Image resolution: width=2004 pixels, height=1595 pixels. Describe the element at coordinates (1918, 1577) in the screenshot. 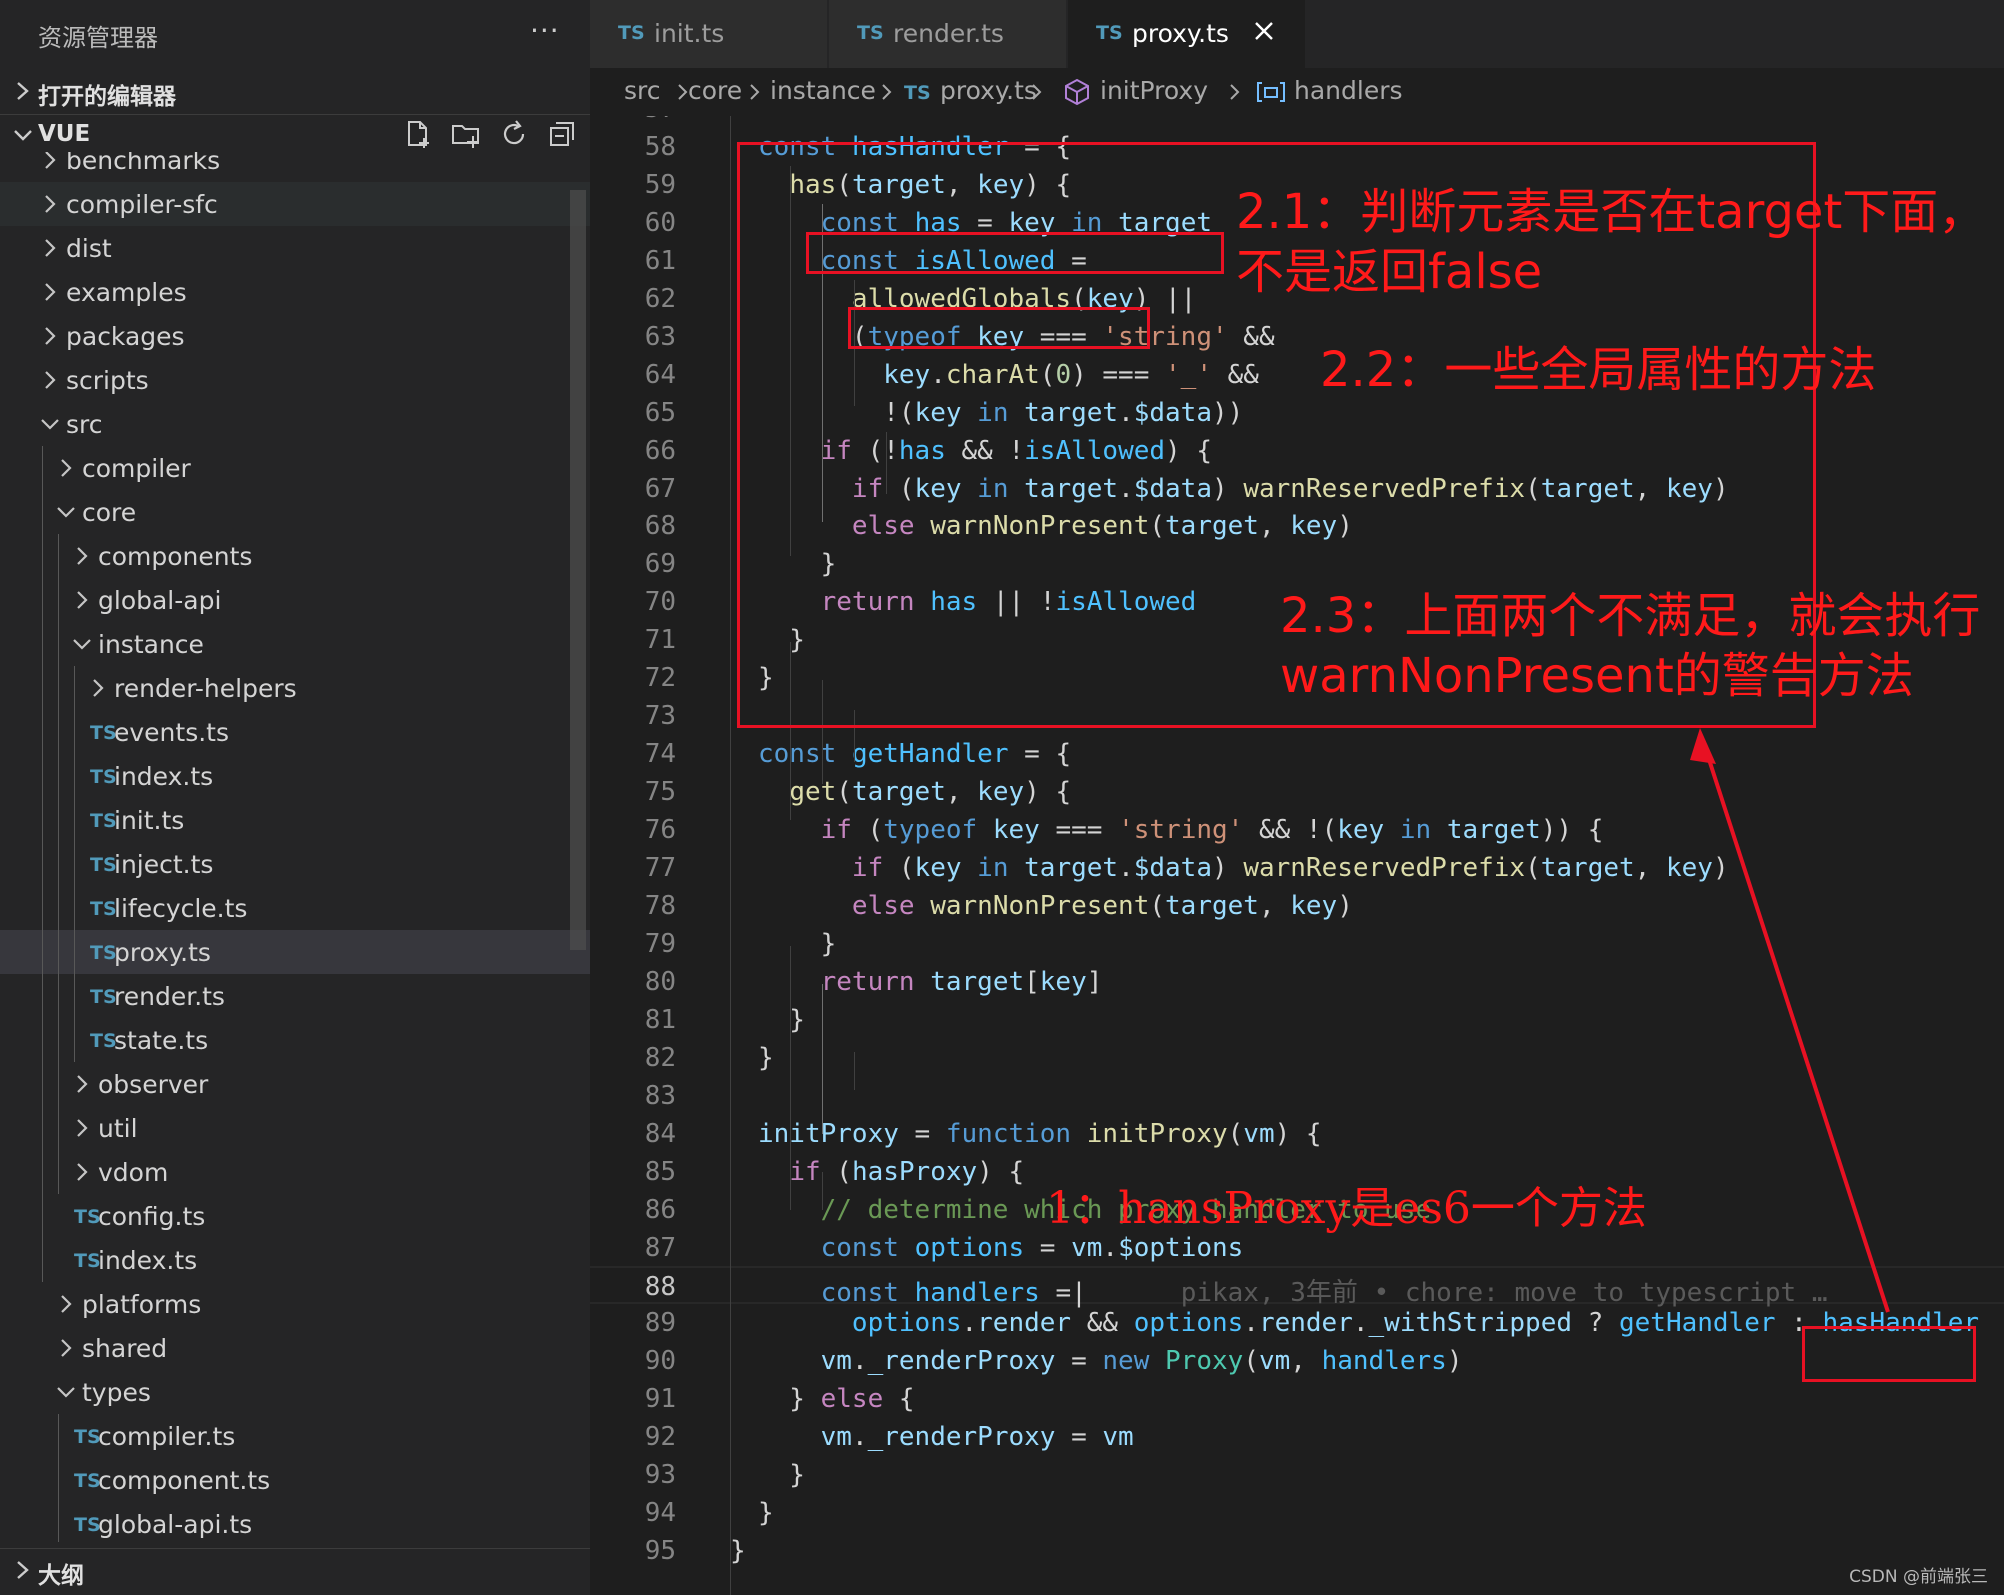

I see `watermark: CSDN @前端张三` at that location.